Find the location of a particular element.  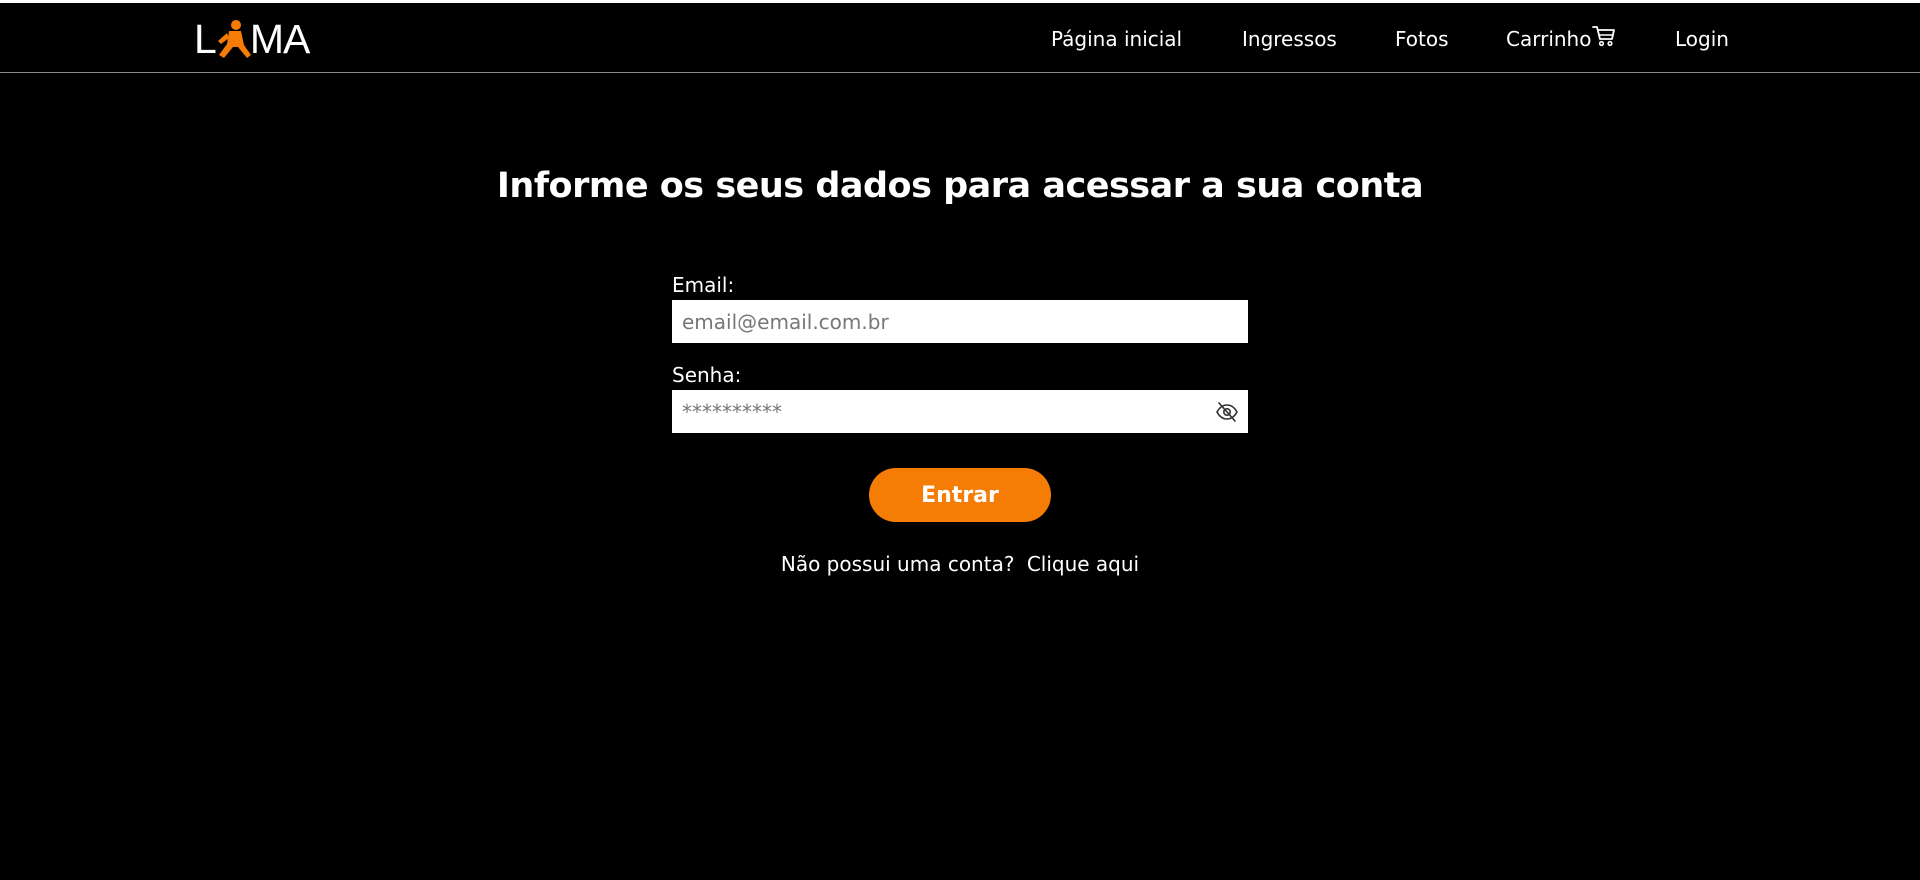

nav-home: Página inicial is located at coordinates (1116, 39).